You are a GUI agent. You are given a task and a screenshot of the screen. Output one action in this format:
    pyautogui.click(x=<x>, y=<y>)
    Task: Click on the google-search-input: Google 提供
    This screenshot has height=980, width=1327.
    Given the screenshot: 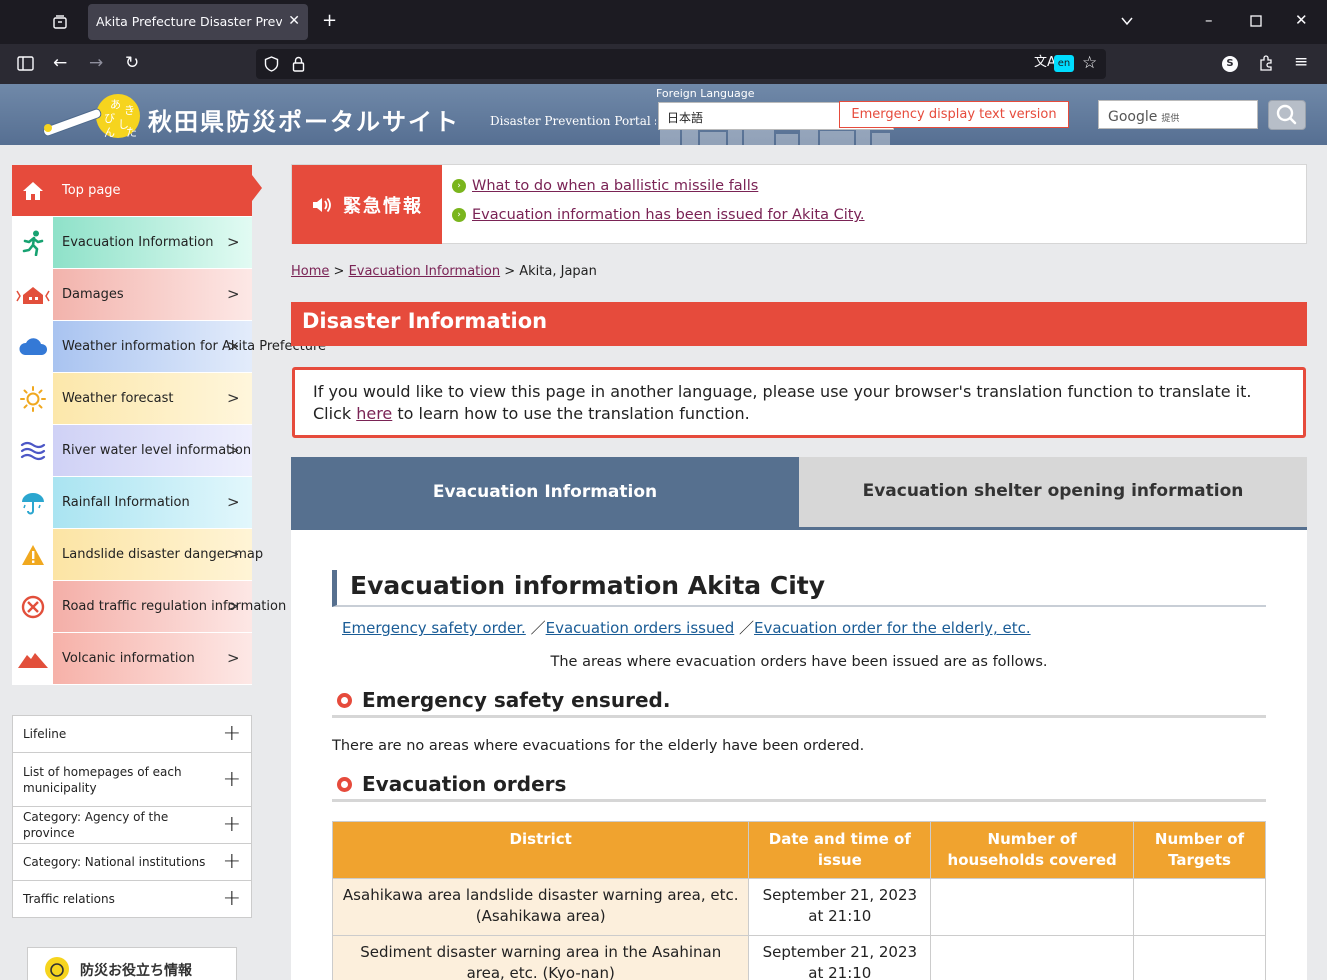 What is the action you would take?
    pyautogui.click(x=1178, y=114)
    